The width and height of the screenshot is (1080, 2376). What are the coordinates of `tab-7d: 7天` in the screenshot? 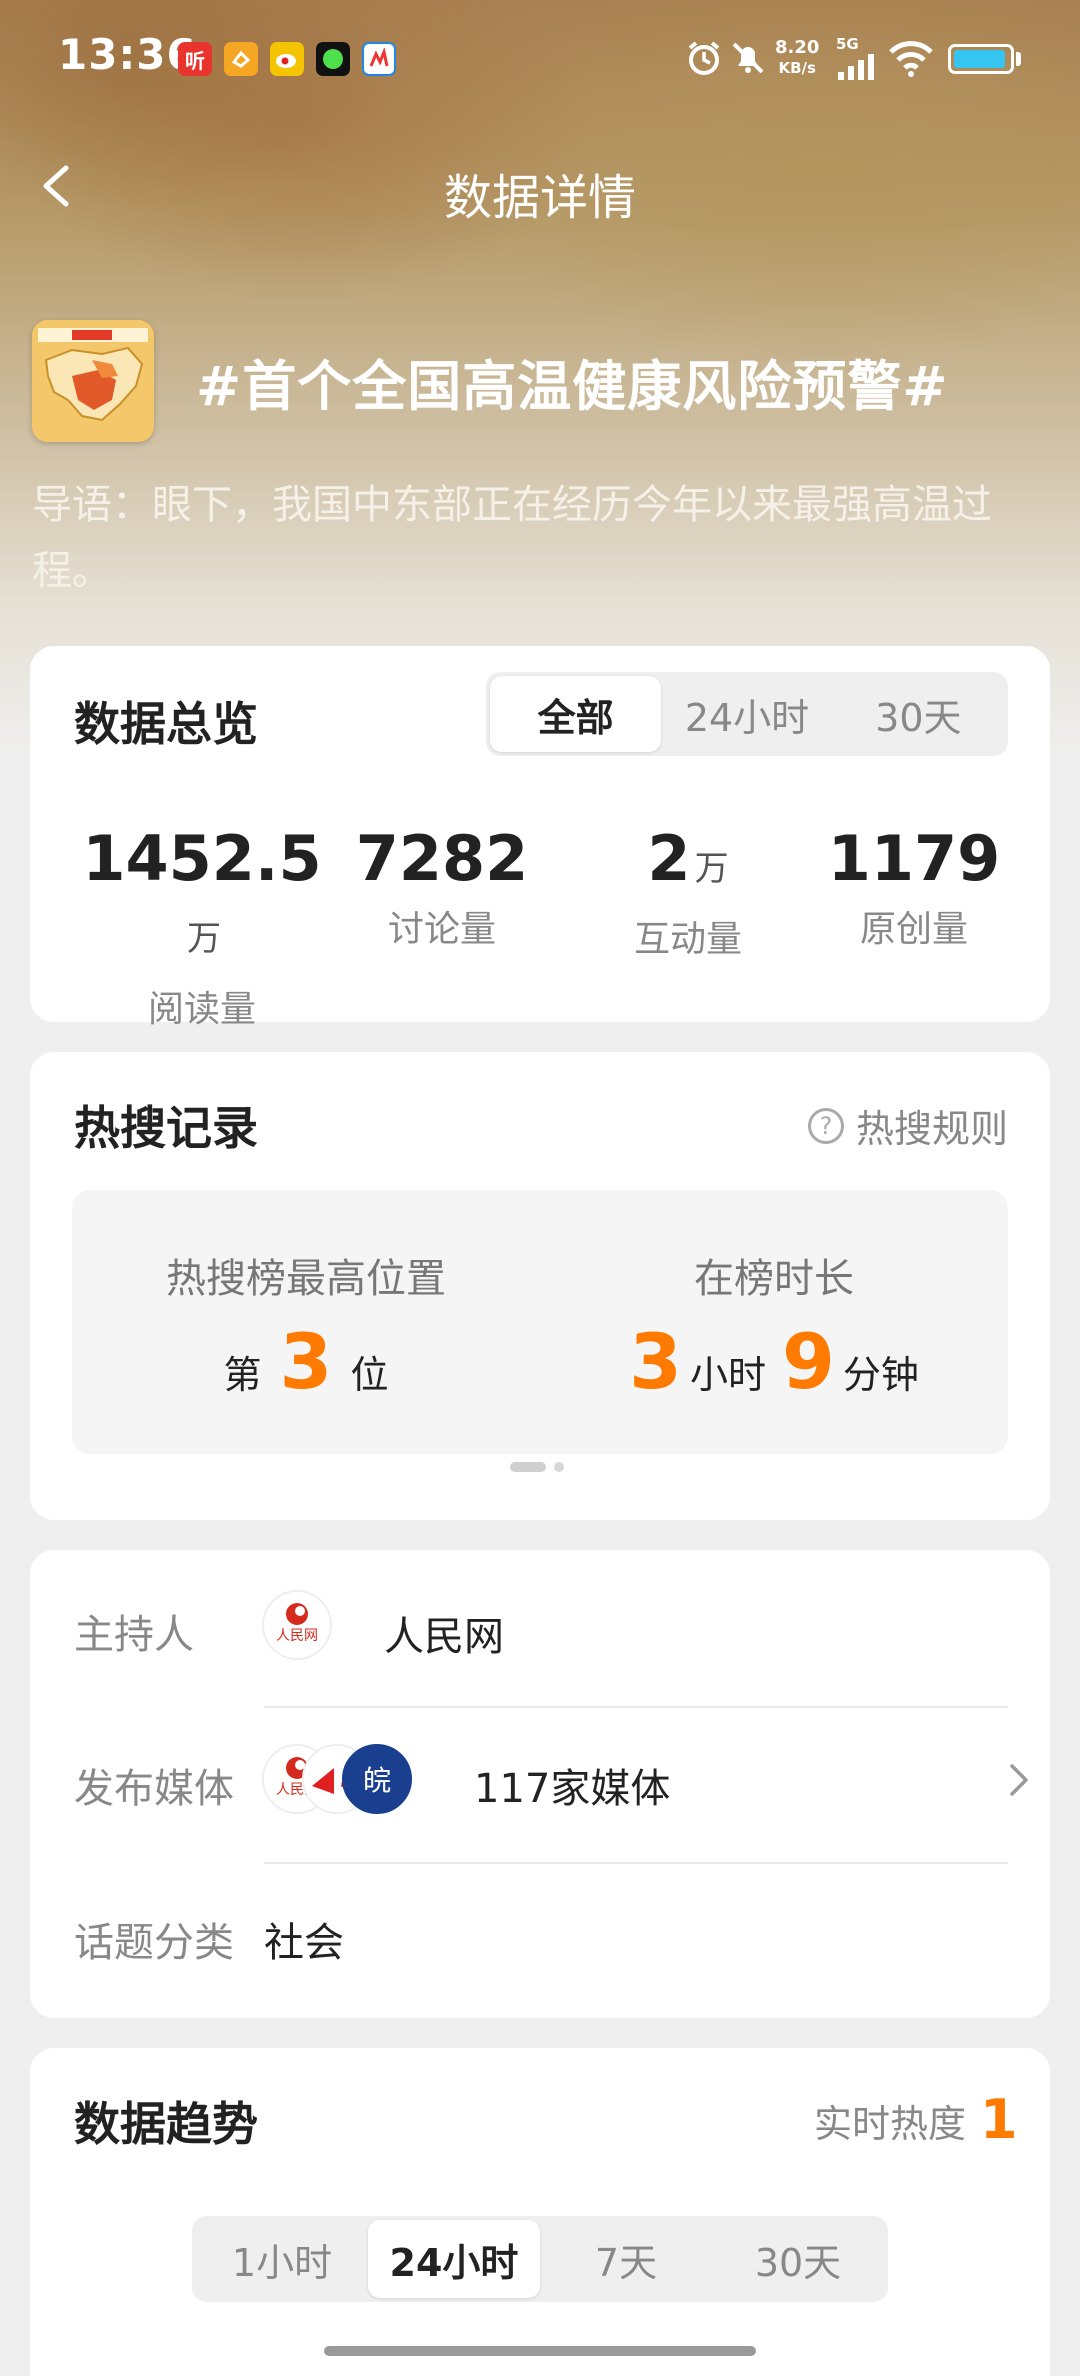 It's located at (626, 2259).